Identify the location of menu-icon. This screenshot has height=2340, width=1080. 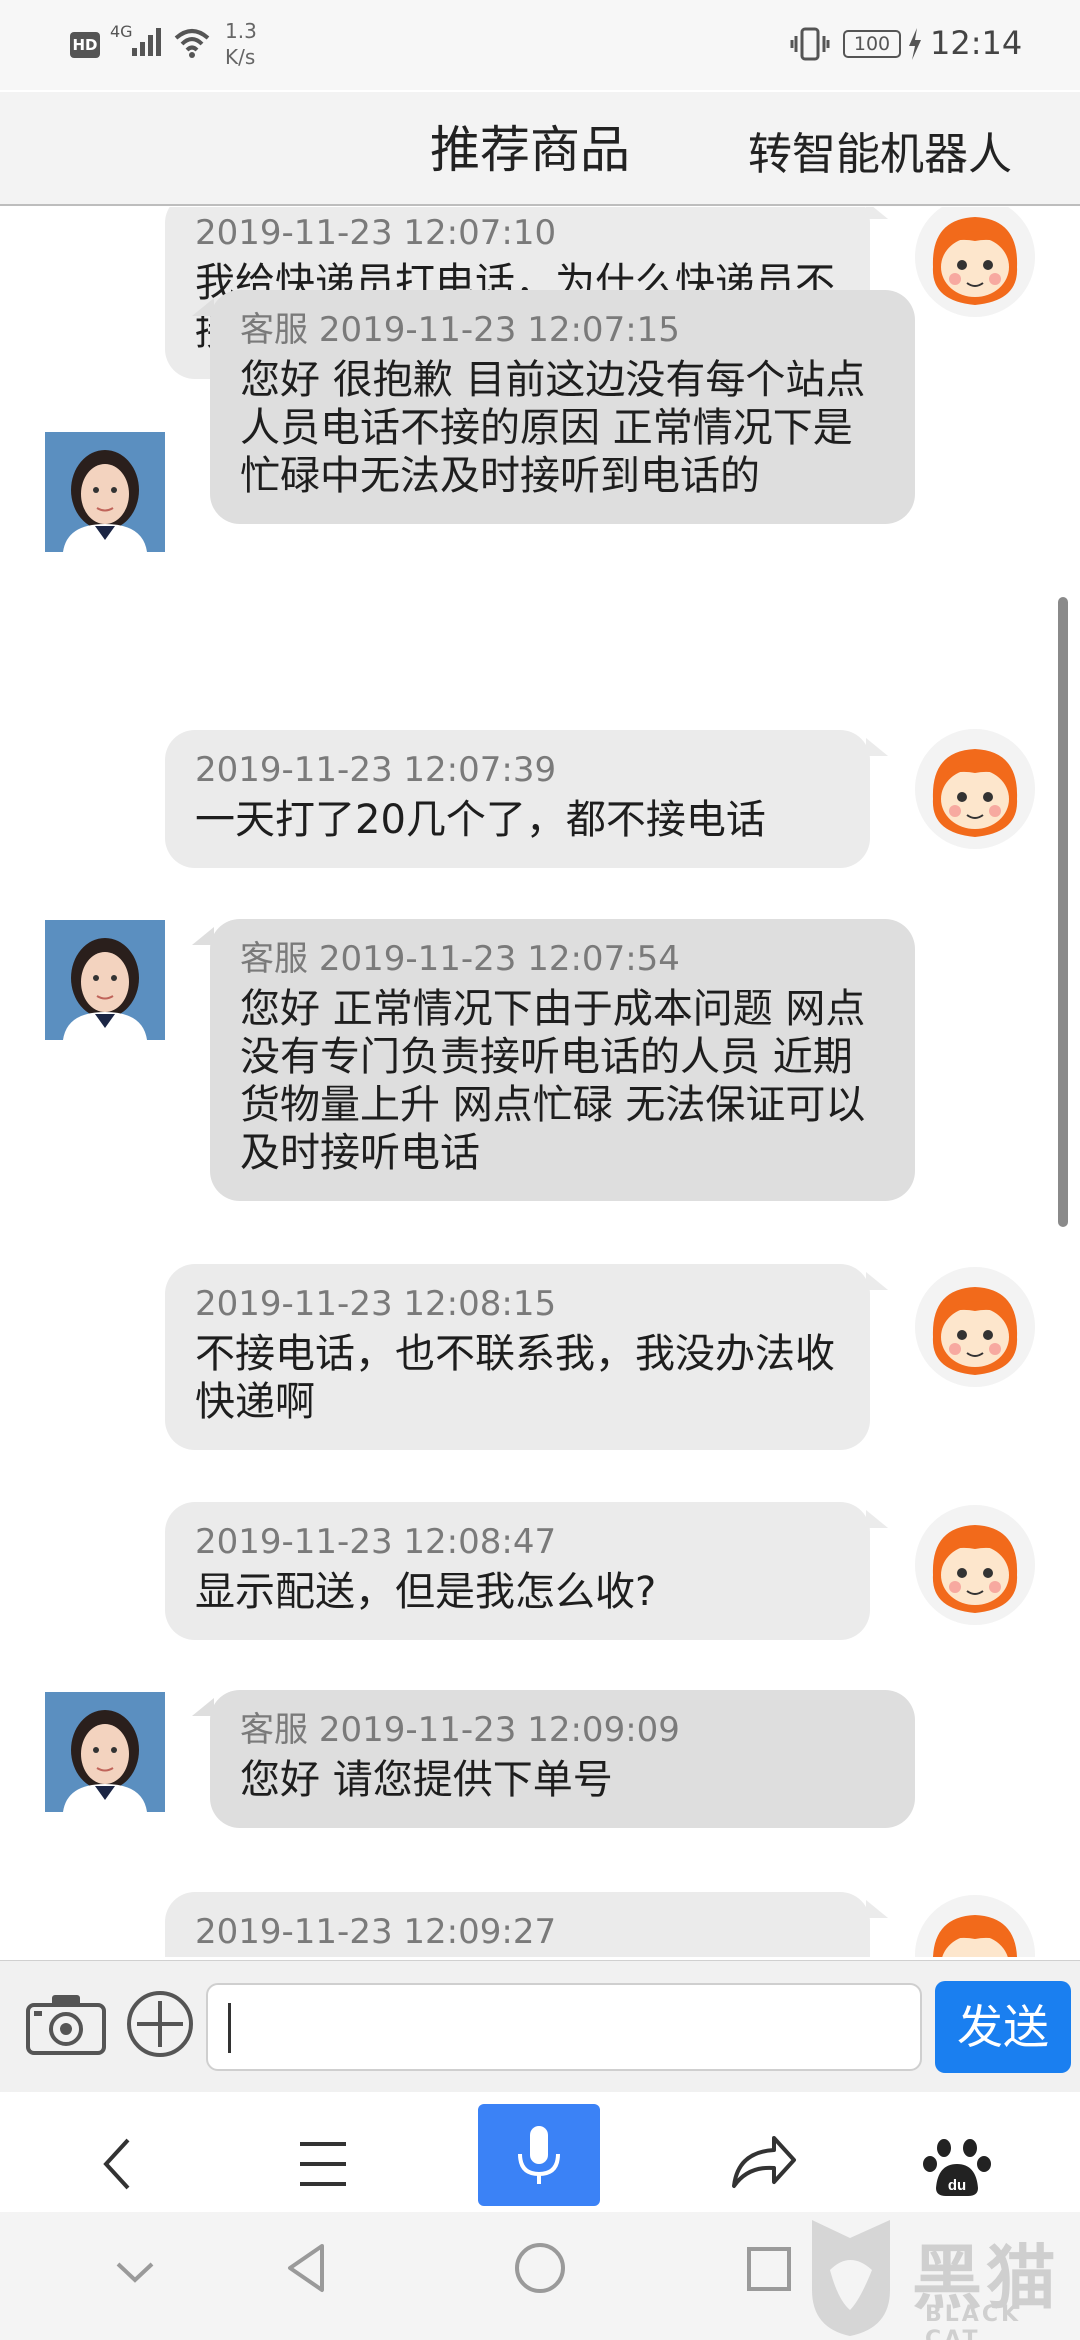
(322, 2162).